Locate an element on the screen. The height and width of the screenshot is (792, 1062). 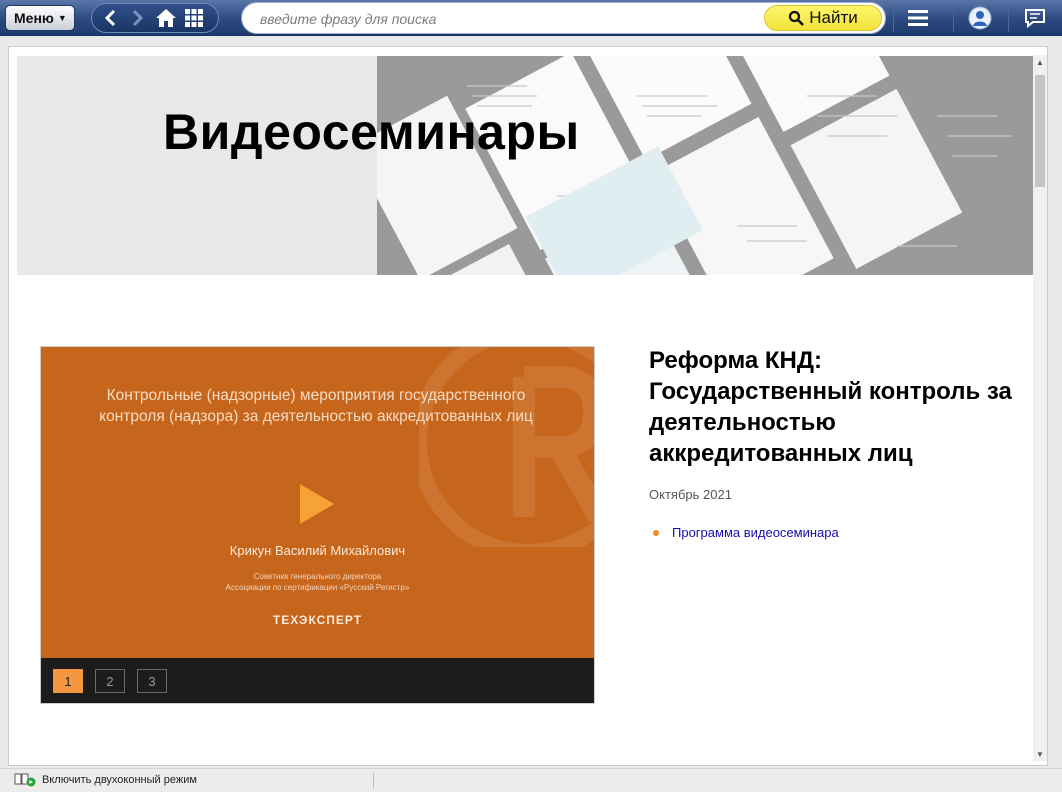
hamburger-button is located at coordinates (918, 18).